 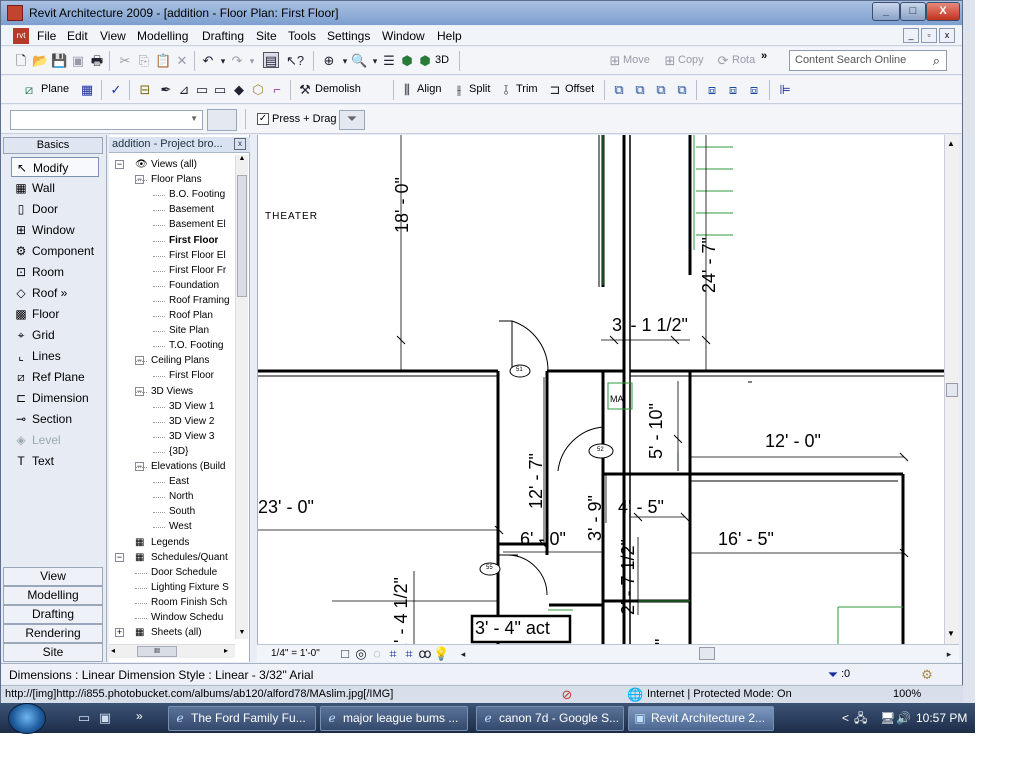 I want to click on delete-icon: ✕, so click(x=182, y=61).